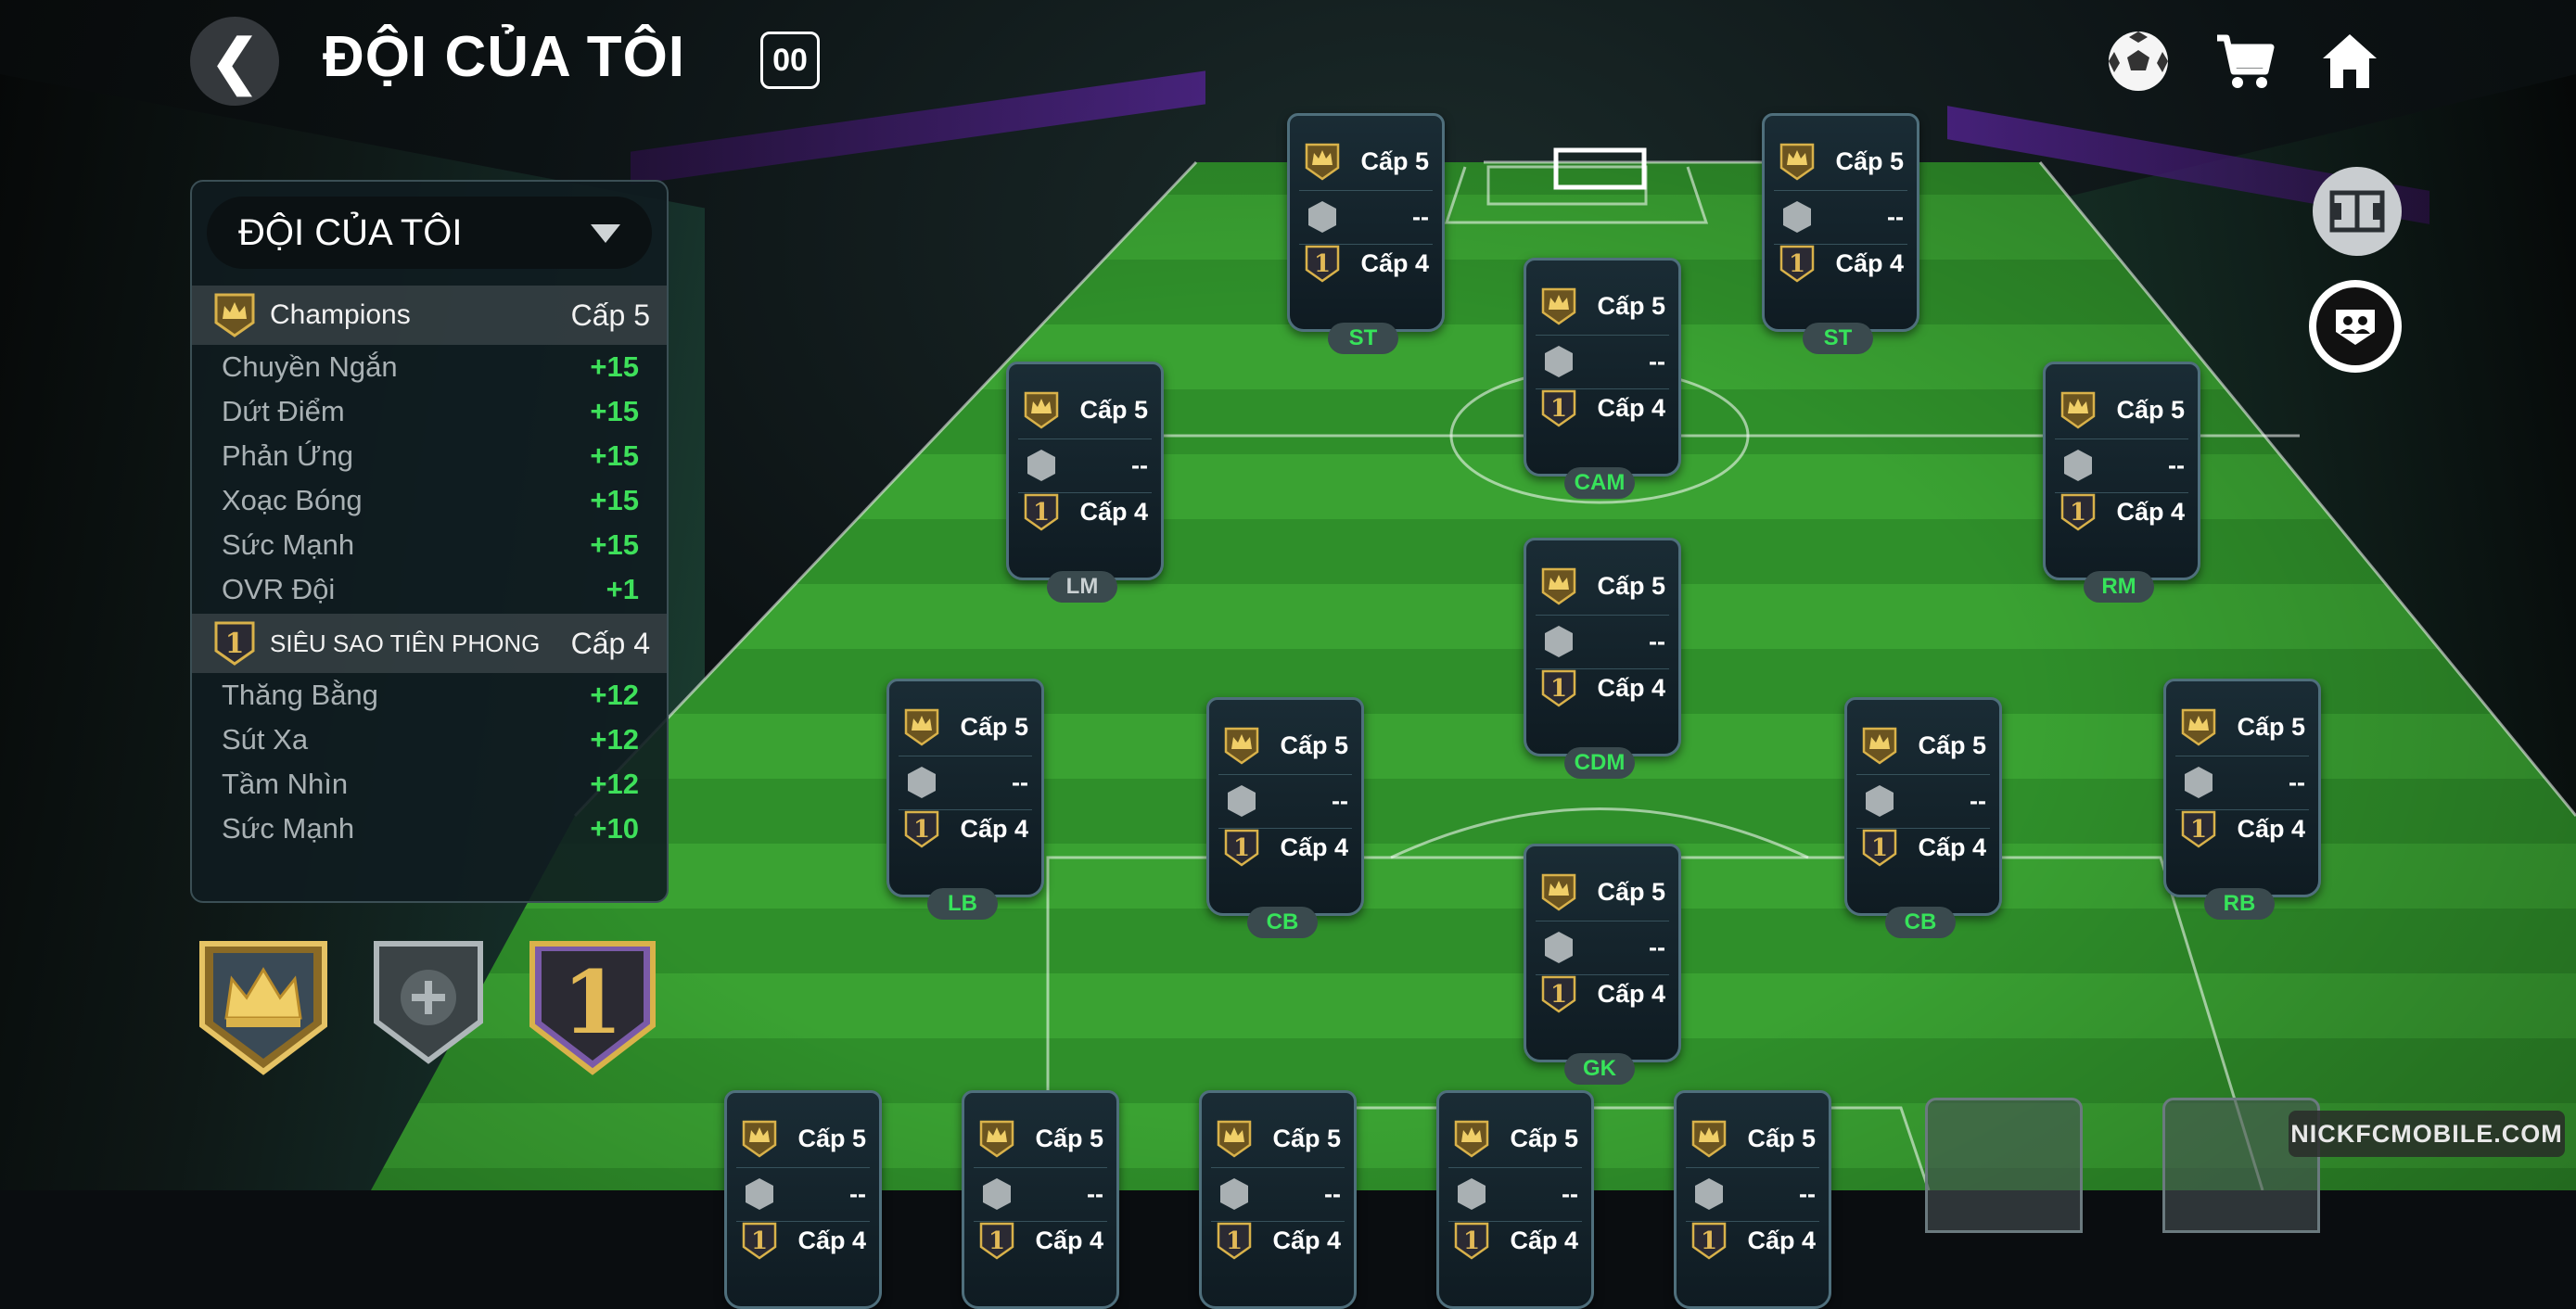 The width and height of the screenshot is (2576, 1309). What do you see at coordinates (2244, 61) in the screenshot?
I see `shopping-cart-icon` at bounding box center [2244, 61].